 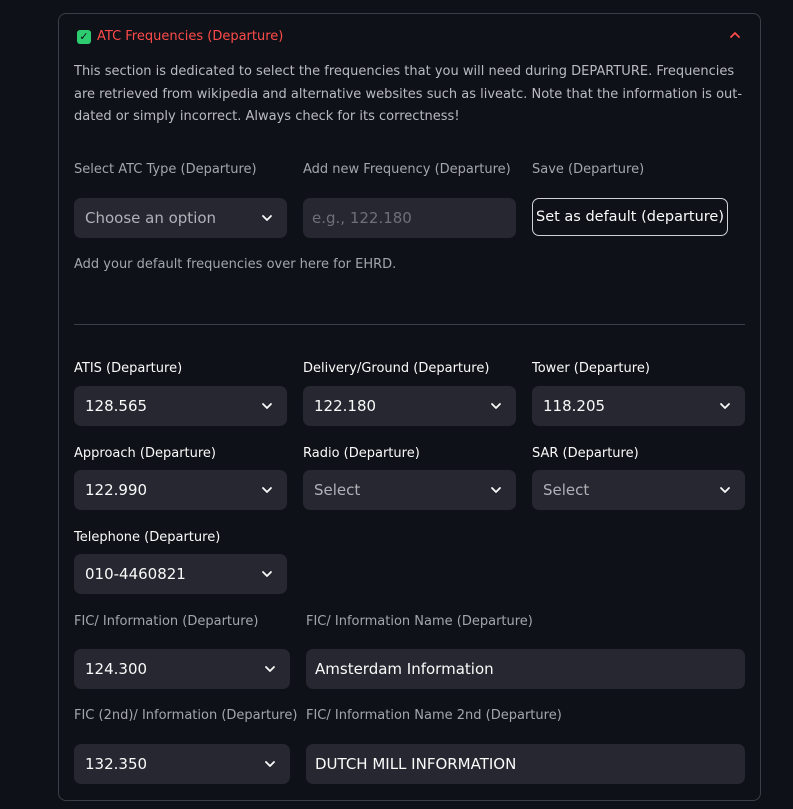 What do you see at coordinates (147, 537) in the screenshot?
I see `telephone-label: Telephone (Departure)` at bounding box center [147, 537].